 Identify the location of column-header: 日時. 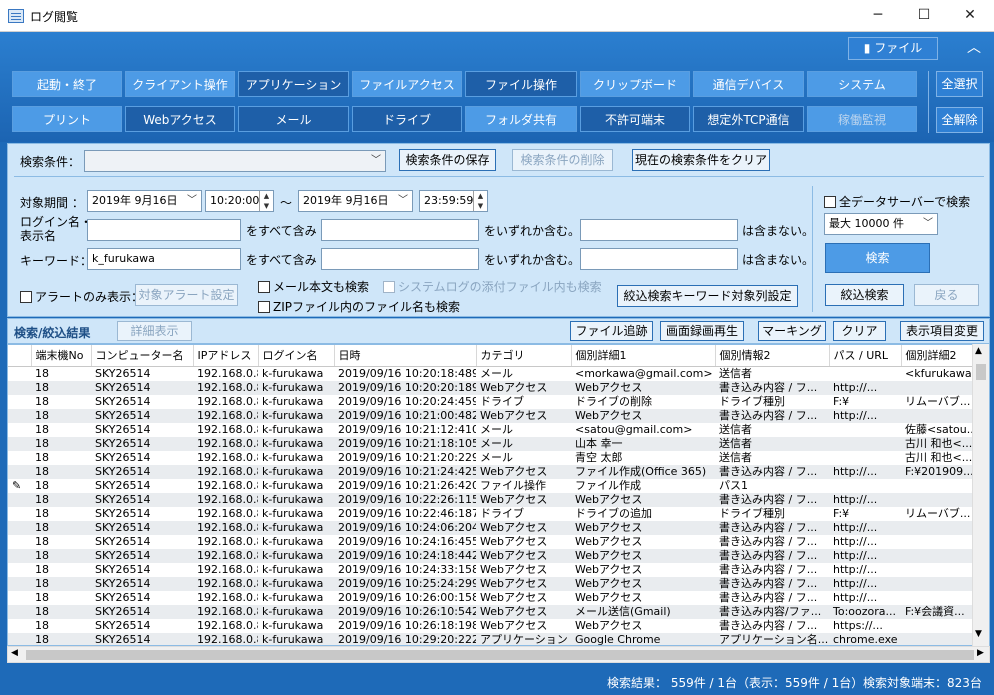
(405, 356).